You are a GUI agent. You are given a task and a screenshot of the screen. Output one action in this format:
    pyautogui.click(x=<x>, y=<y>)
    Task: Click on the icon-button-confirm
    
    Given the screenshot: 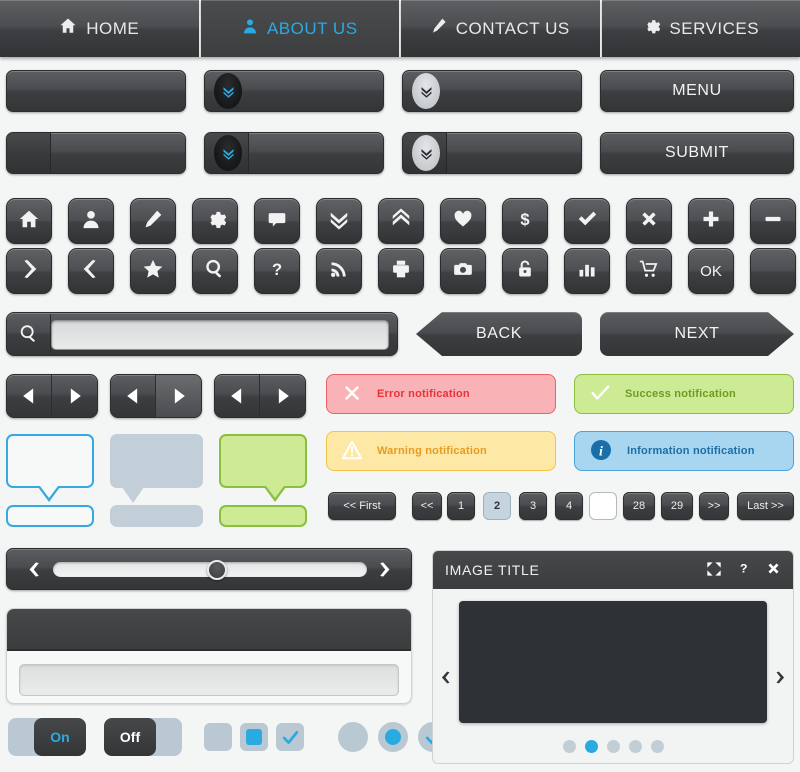 What is the action you would take?
    pyautogui.click(x=587, y=221)
    